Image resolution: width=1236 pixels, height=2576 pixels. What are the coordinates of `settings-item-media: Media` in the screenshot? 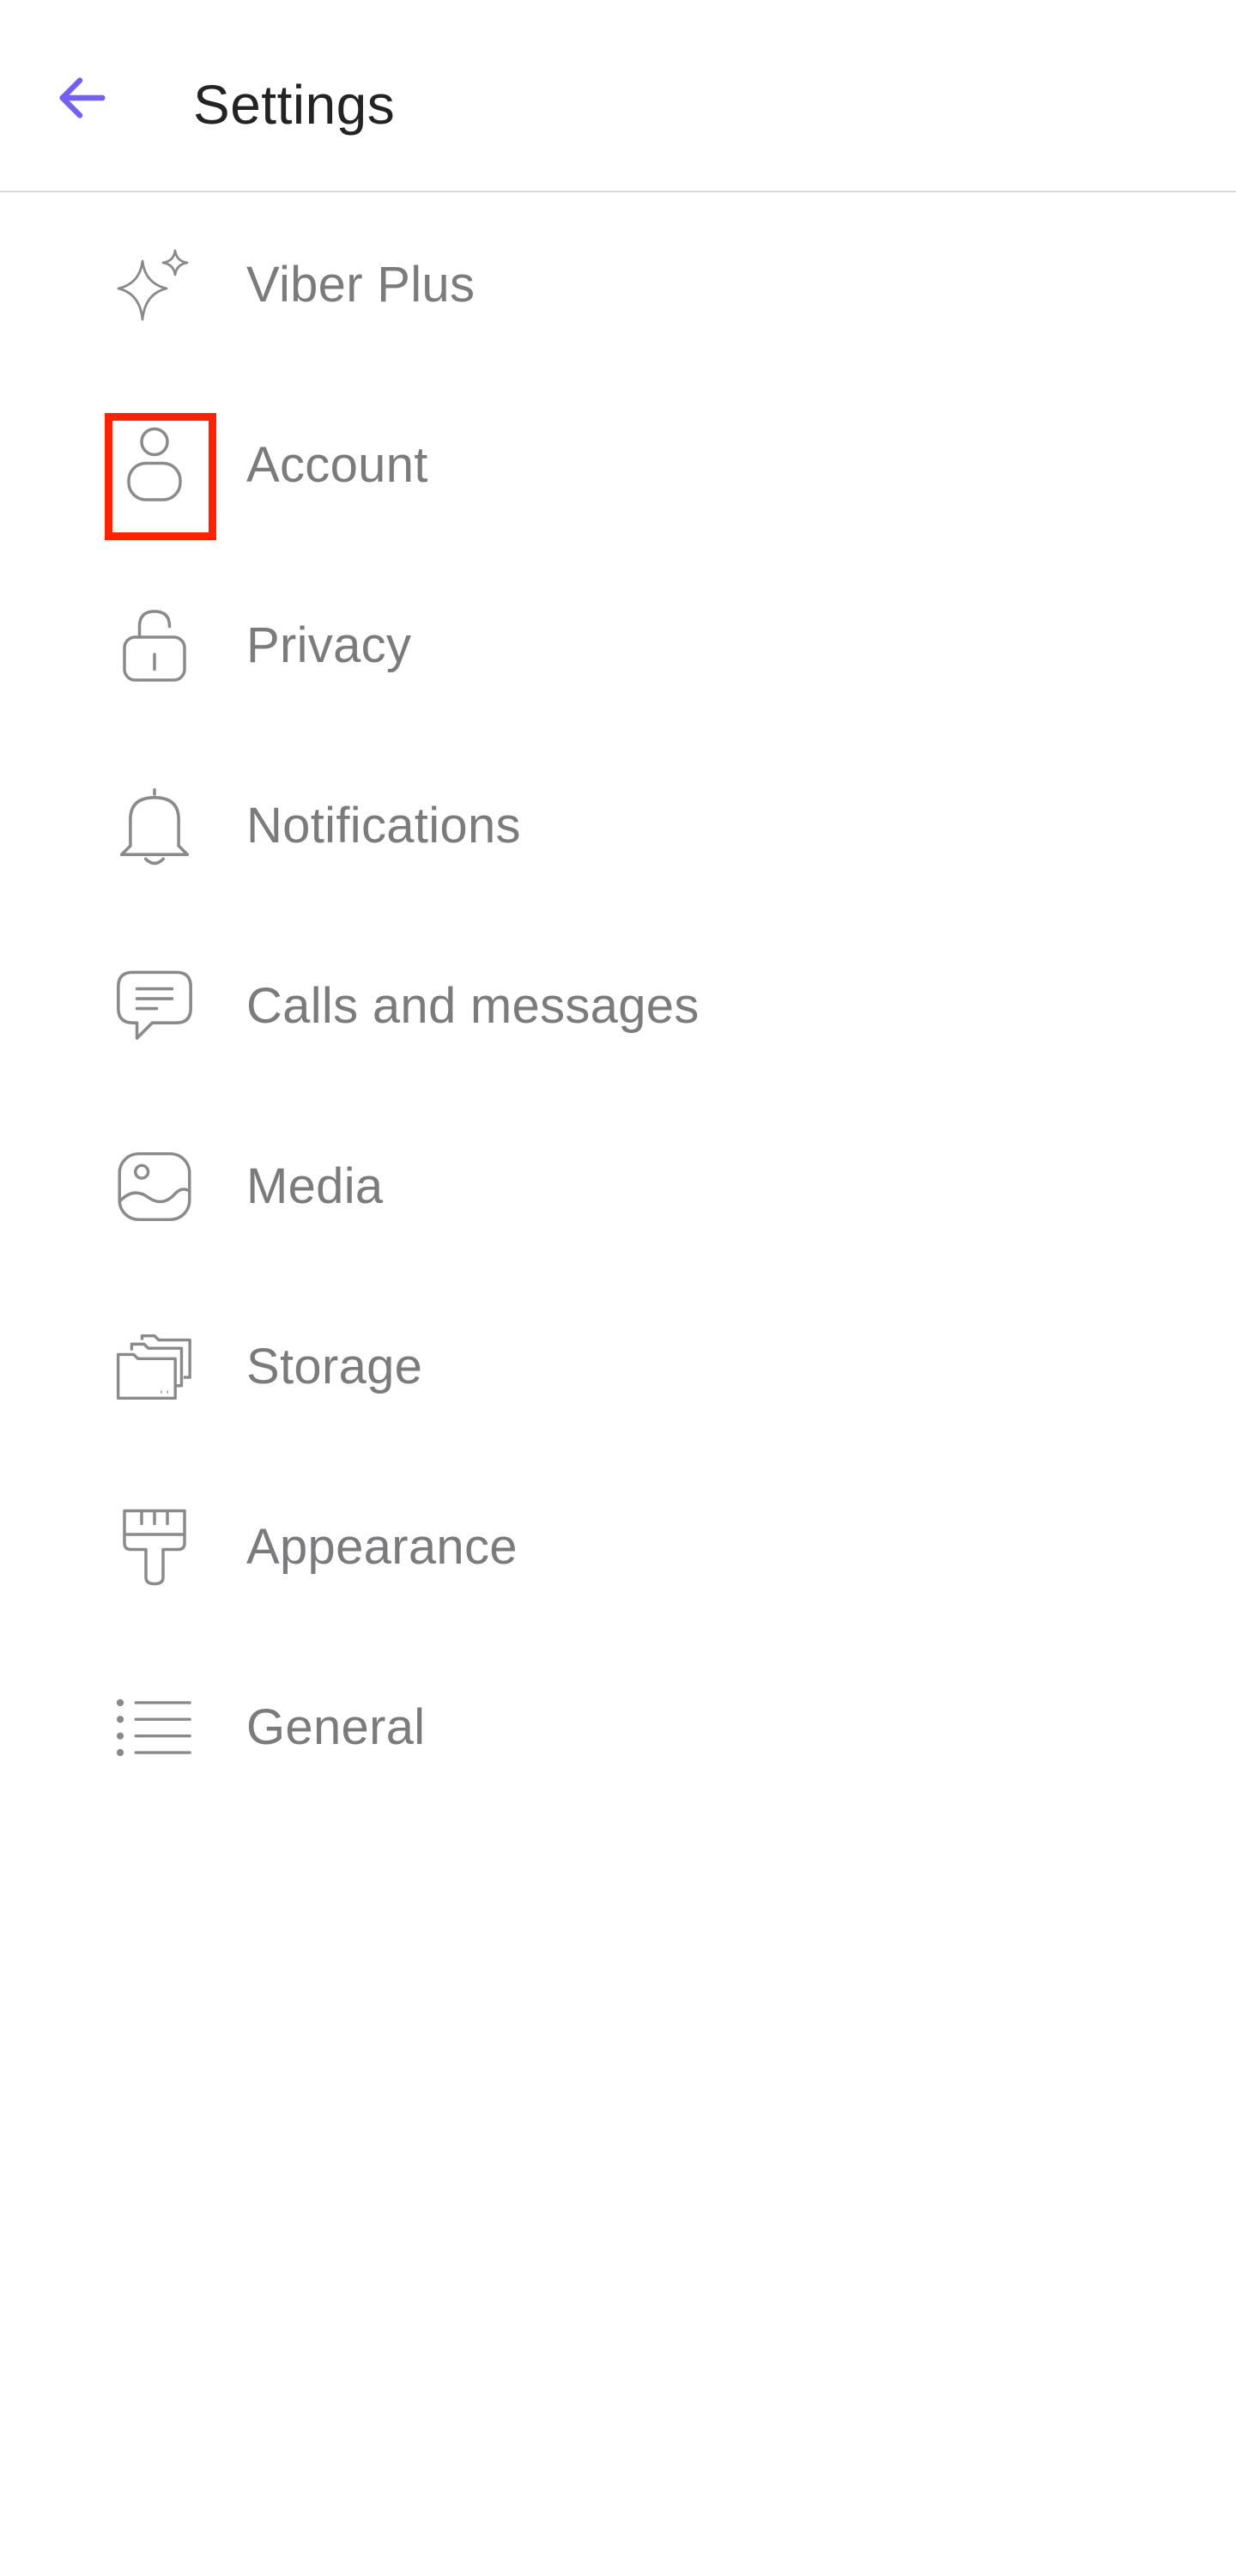 It's located at (618, 1186).